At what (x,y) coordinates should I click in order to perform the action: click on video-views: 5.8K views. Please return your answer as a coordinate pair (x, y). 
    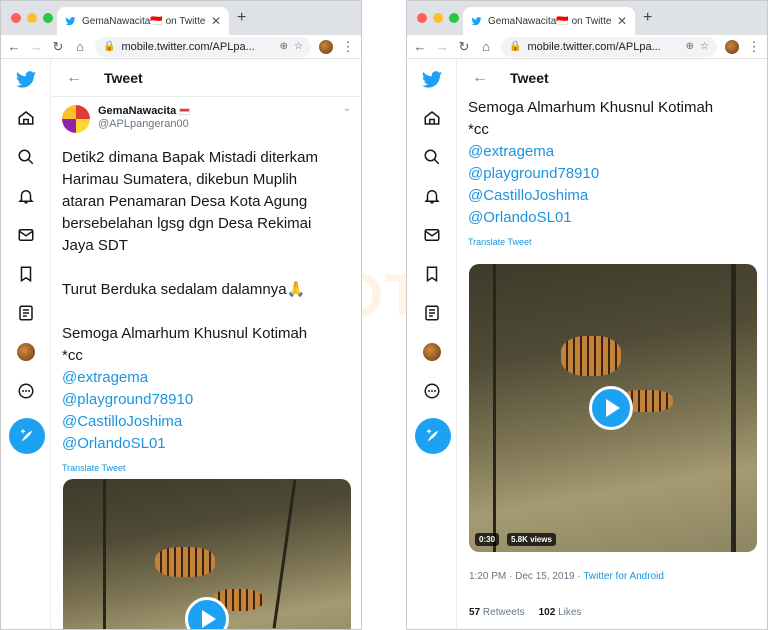
    Looking at the image, I should click on (531, 539).